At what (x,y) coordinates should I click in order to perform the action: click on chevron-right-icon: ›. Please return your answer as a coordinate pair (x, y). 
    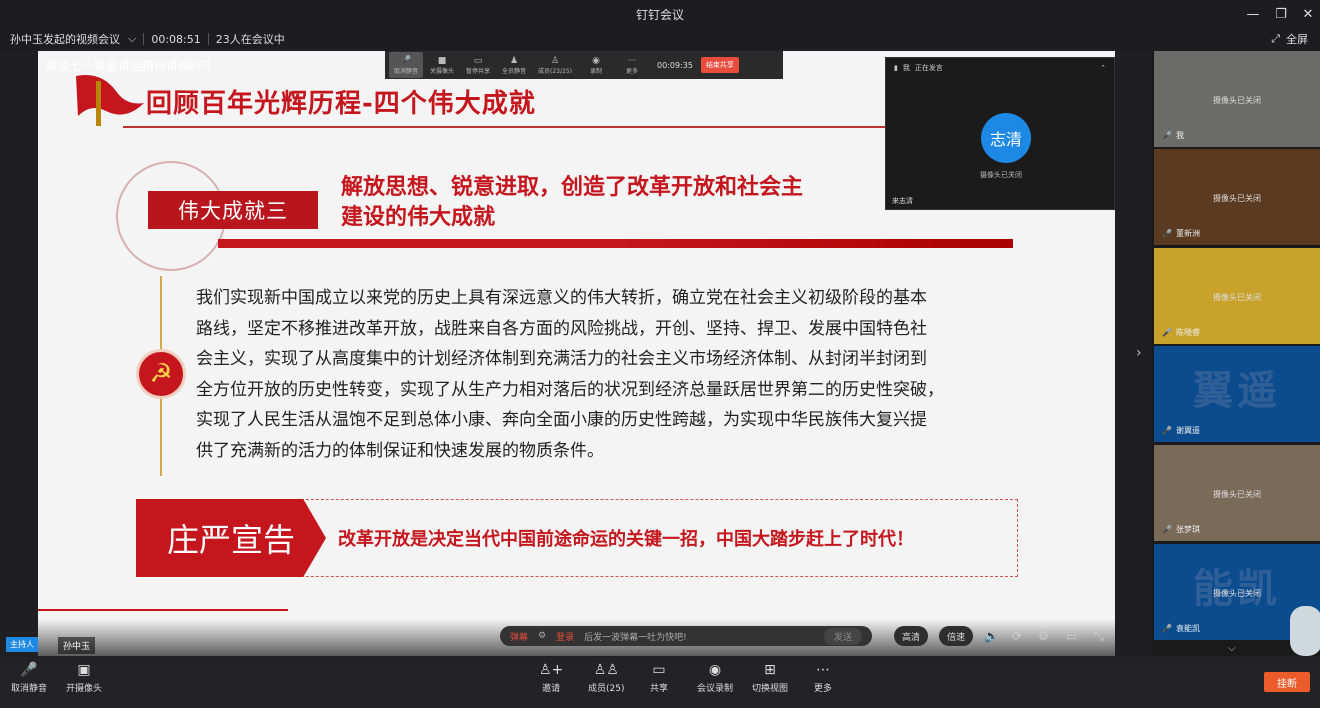
    Looking at the image, I should click on (1139, 353).